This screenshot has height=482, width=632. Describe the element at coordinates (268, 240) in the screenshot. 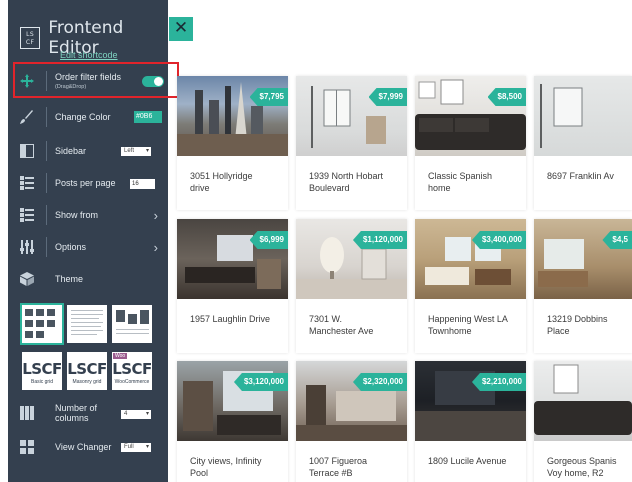

I see `price-tag: $6,999` at that location.